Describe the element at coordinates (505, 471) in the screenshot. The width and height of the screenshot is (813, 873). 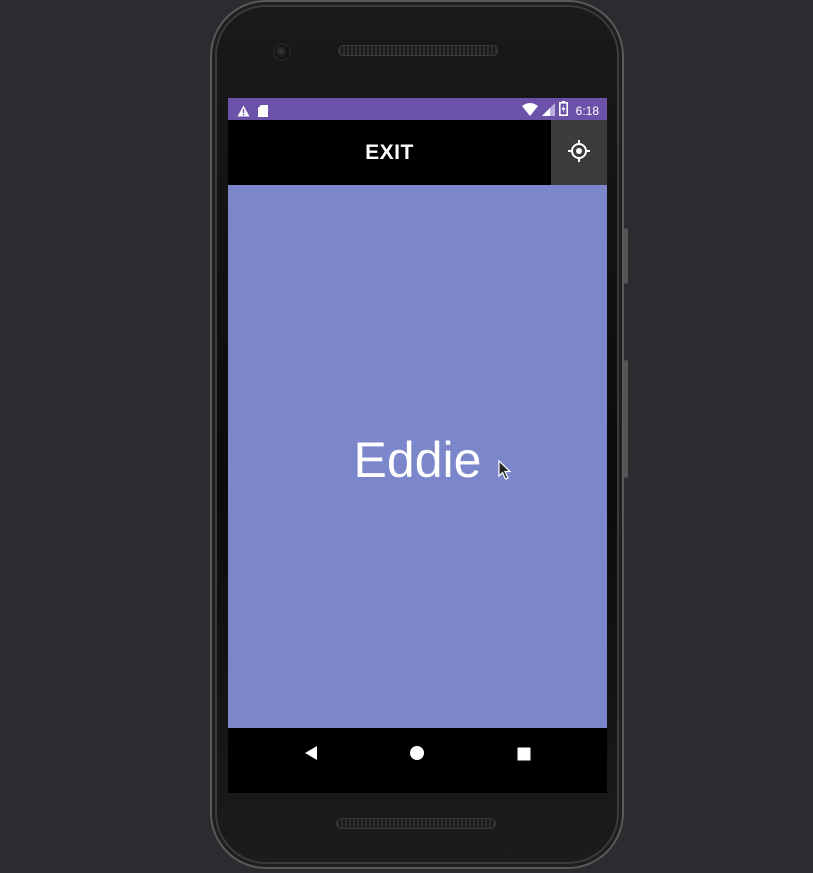
I see `mouse-cursor-icon` at that location.